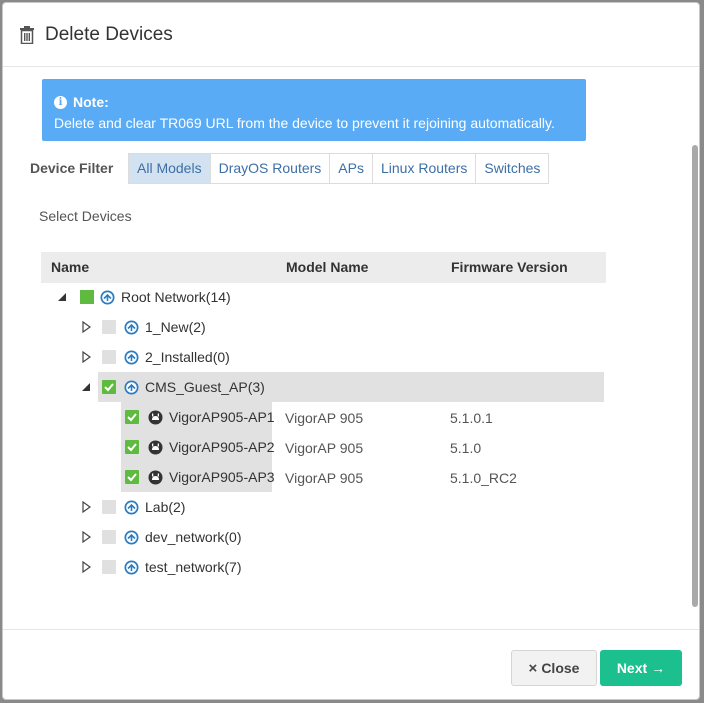  What do you see at coordinates (351, 327) in the screenshot?
I see `network-row: 1_New(2)` at bounding box center [351, 327].